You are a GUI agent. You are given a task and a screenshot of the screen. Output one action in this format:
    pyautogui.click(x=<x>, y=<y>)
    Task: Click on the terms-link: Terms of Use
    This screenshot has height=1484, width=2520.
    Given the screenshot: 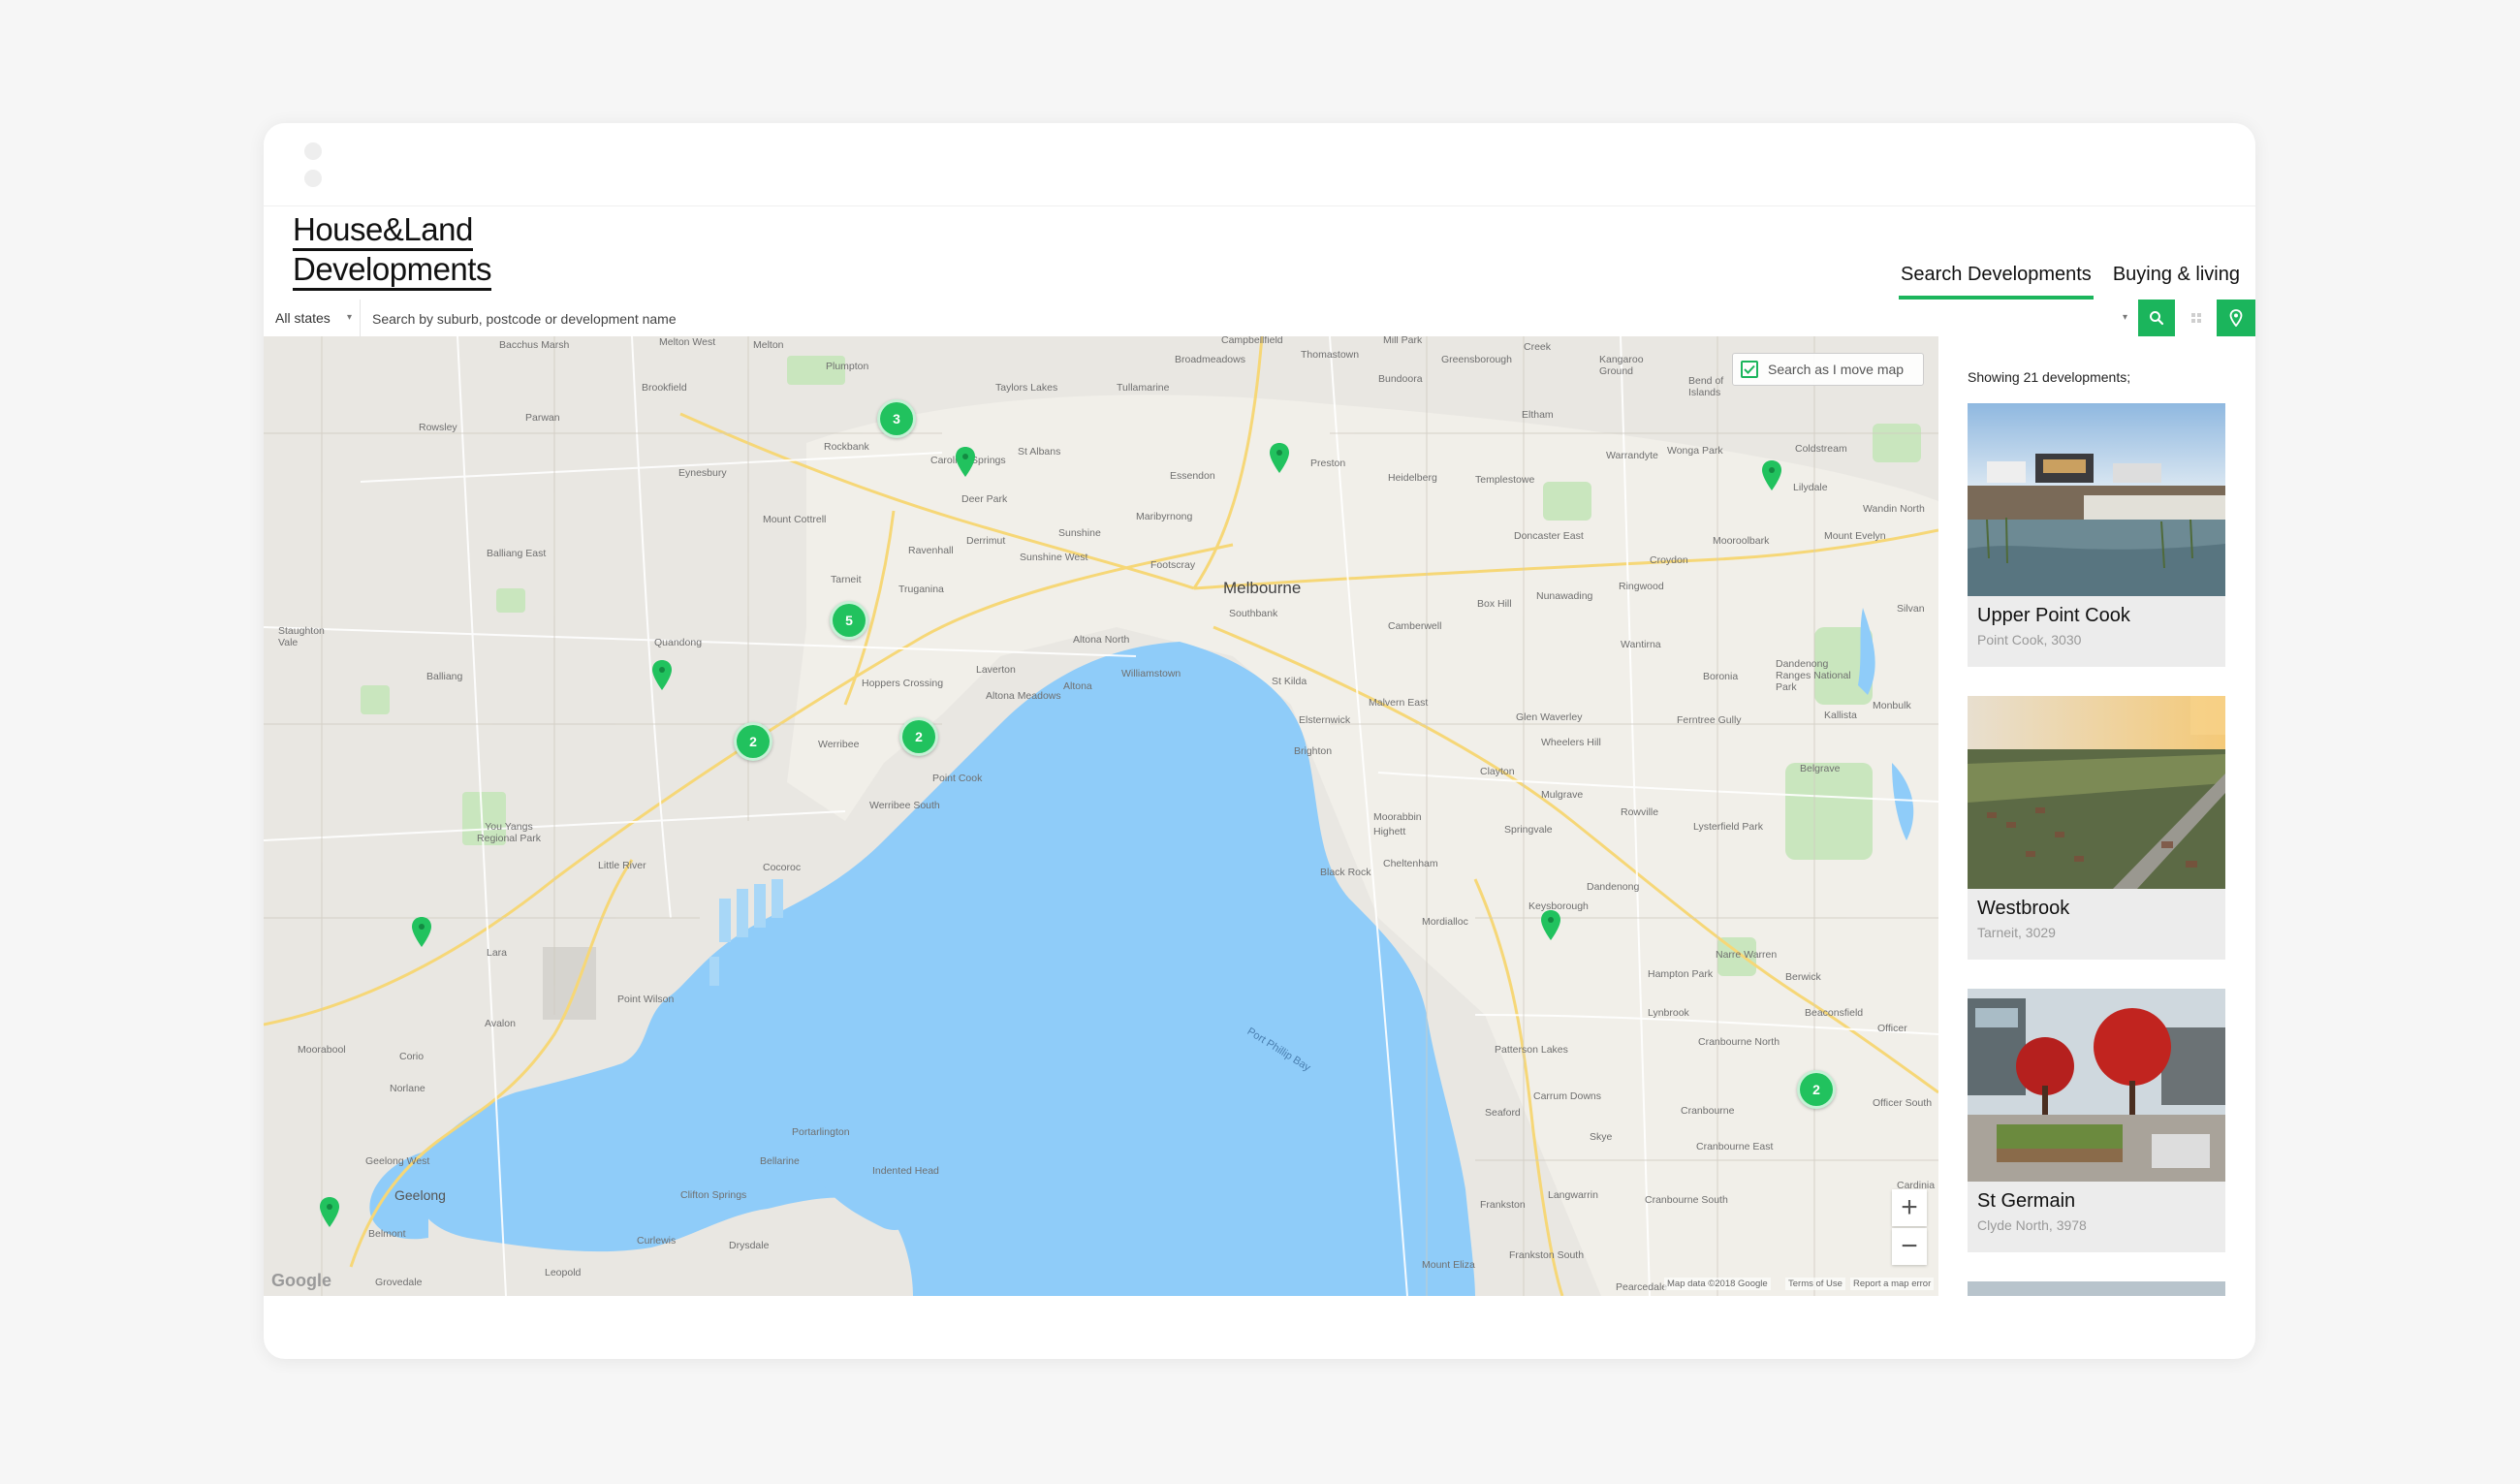 What is the action you would take?
    pyautogui.click(x=1815, y=1284)
    